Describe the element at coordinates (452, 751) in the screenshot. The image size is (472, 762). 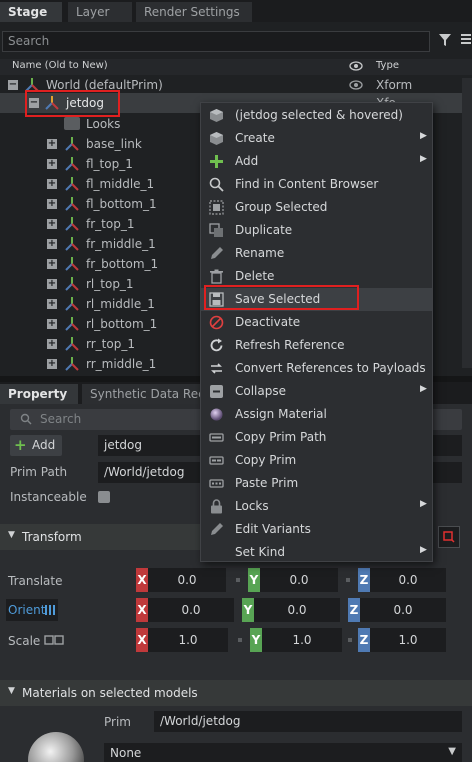
I see `dropdown-arrow-icon: ▼` at that location.